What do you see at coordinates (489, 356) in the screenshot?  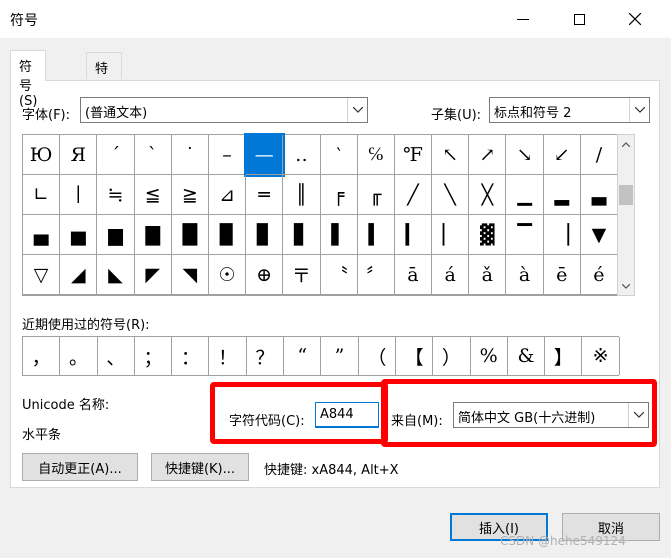 I see `recent-symbol-cell: %` at bounding box center [489, 356].